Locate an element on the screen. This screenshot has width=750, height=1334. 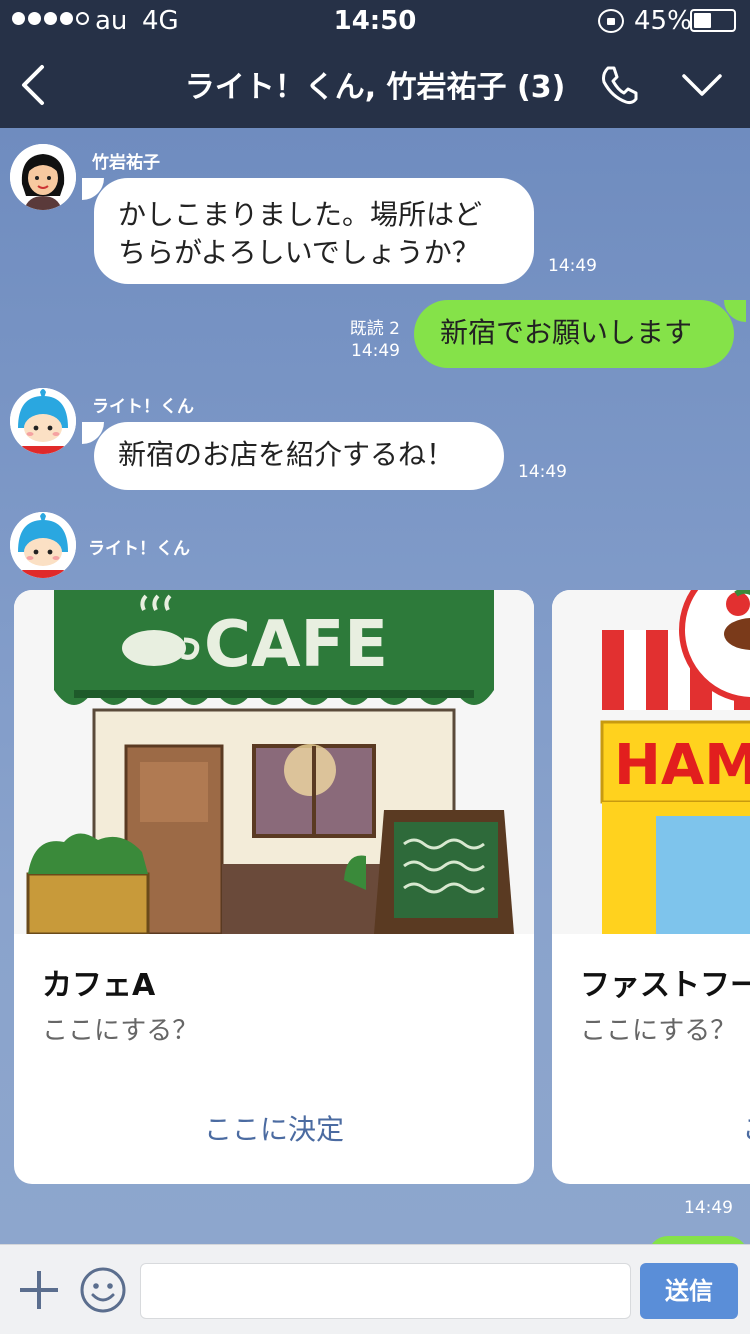
message-bubble: かしこまりました。場所はど ちらがよろしいでしょうか？ is located at coordinates (308, 231).